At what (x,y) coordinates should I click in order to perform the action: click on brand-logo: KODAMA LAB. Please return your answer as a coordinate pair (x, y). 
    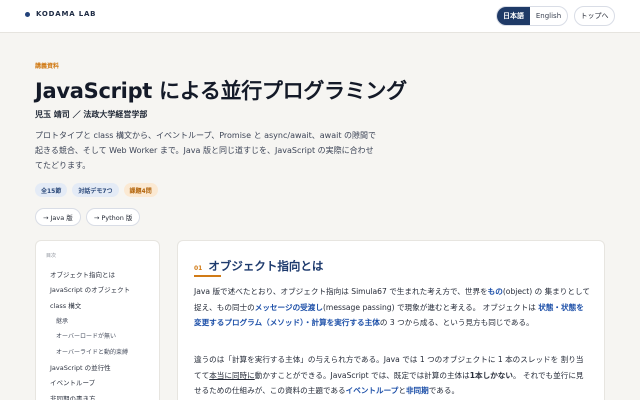
    Looking at the image, I should click on (60, 14).